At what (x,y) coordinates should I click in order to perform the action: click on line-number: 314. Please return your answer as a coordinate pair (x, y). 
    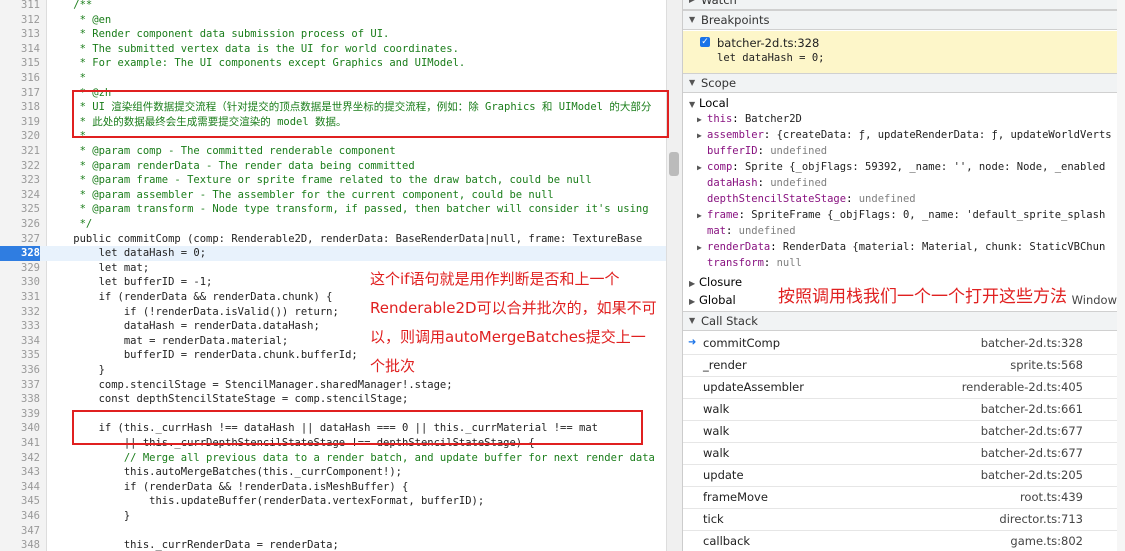
    Looking at the image, I should click on (20, 49).